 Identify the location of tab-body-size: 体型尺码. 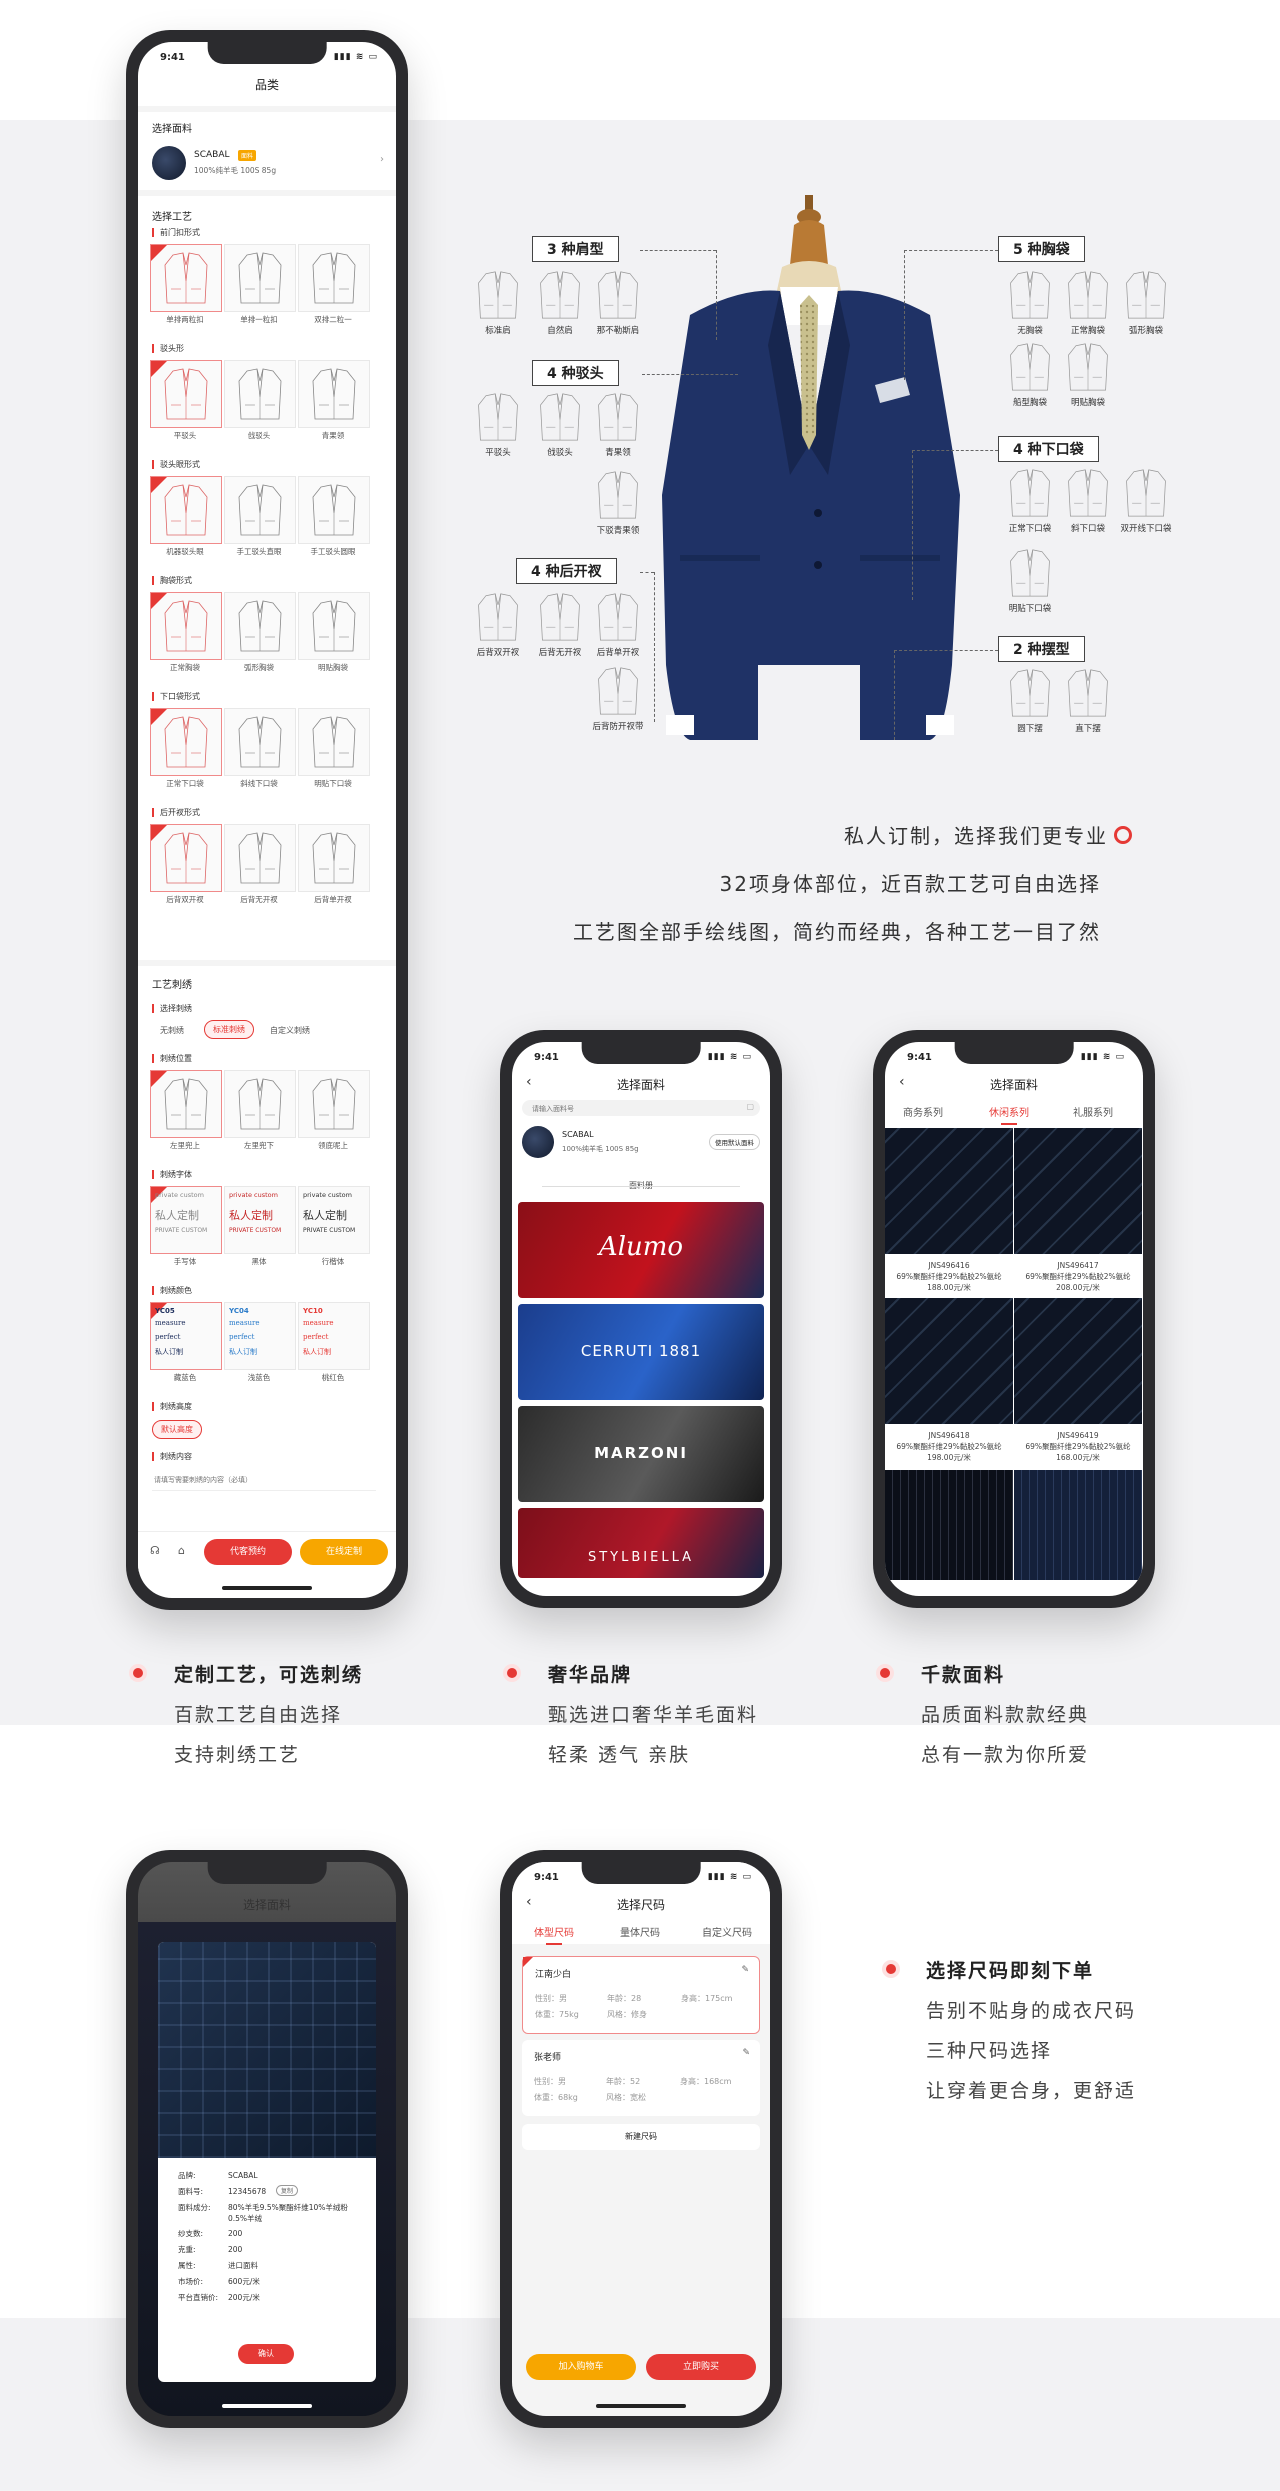
(554, 1934).